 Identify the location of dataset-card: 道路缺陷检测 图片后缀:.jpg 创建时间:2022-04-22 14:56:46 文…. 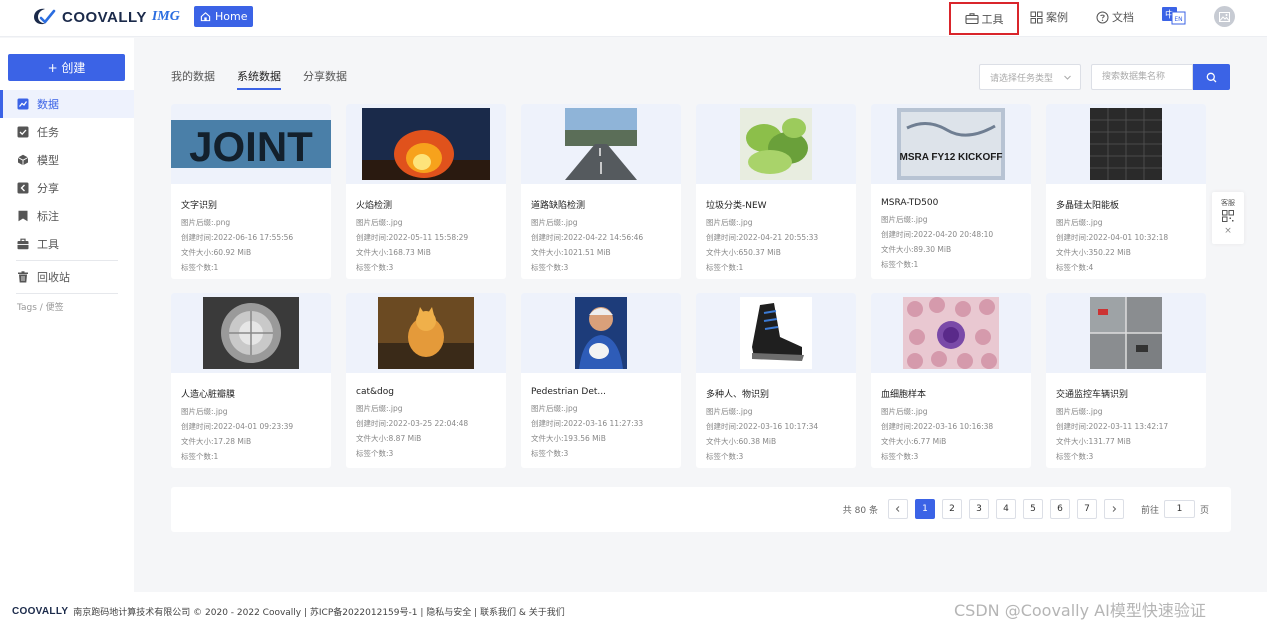
(601, 191).